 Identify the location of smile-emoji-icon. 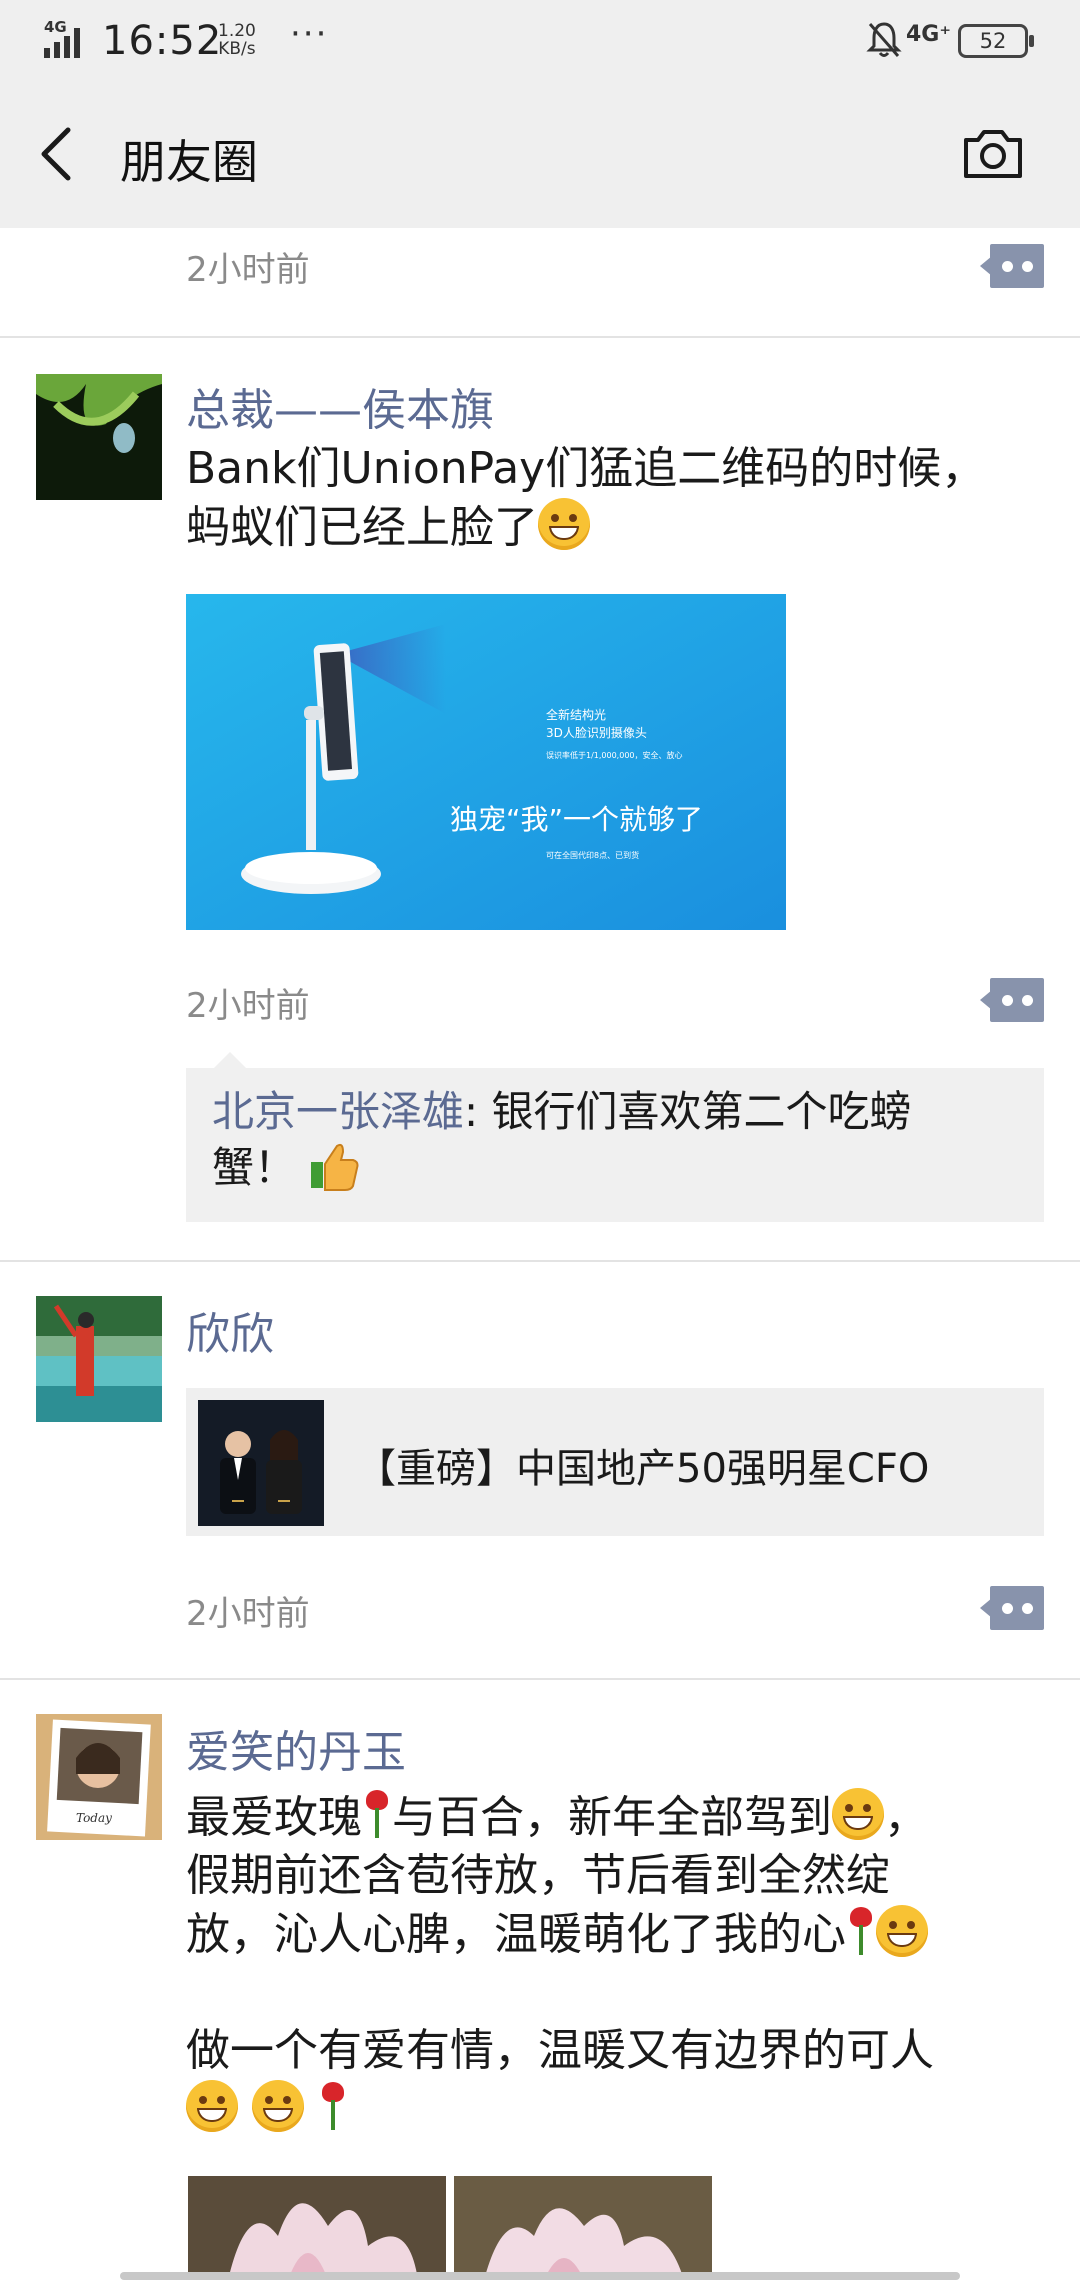
(902, 1931).